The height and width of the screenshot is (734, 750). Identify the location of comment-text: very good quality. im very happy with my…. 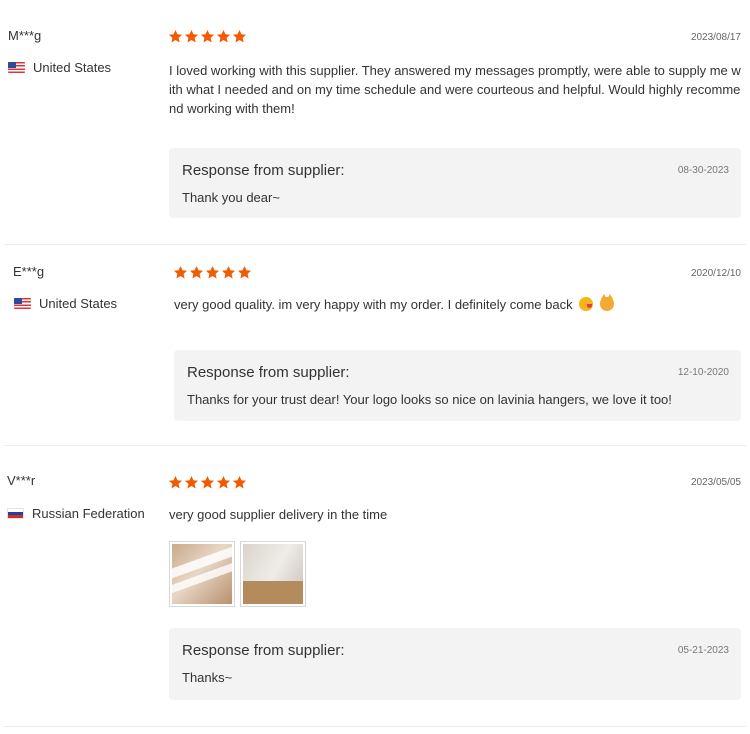
(373, 304).